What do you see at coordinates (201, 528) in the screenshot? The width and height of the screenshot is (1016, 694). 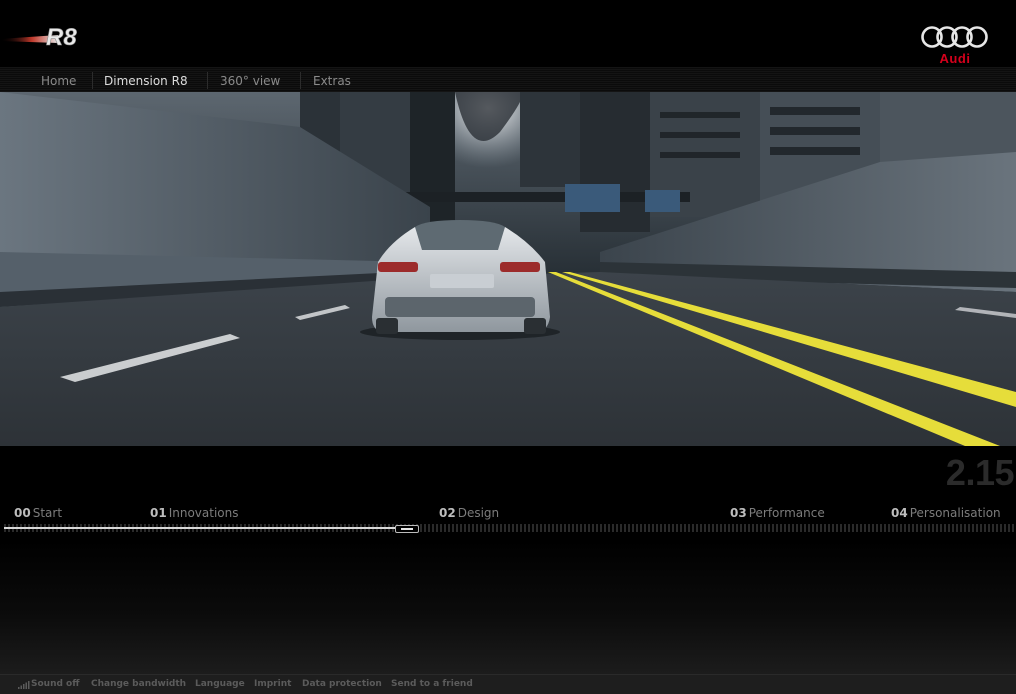 I see `progress-fill` at bounding box center [201, 528].